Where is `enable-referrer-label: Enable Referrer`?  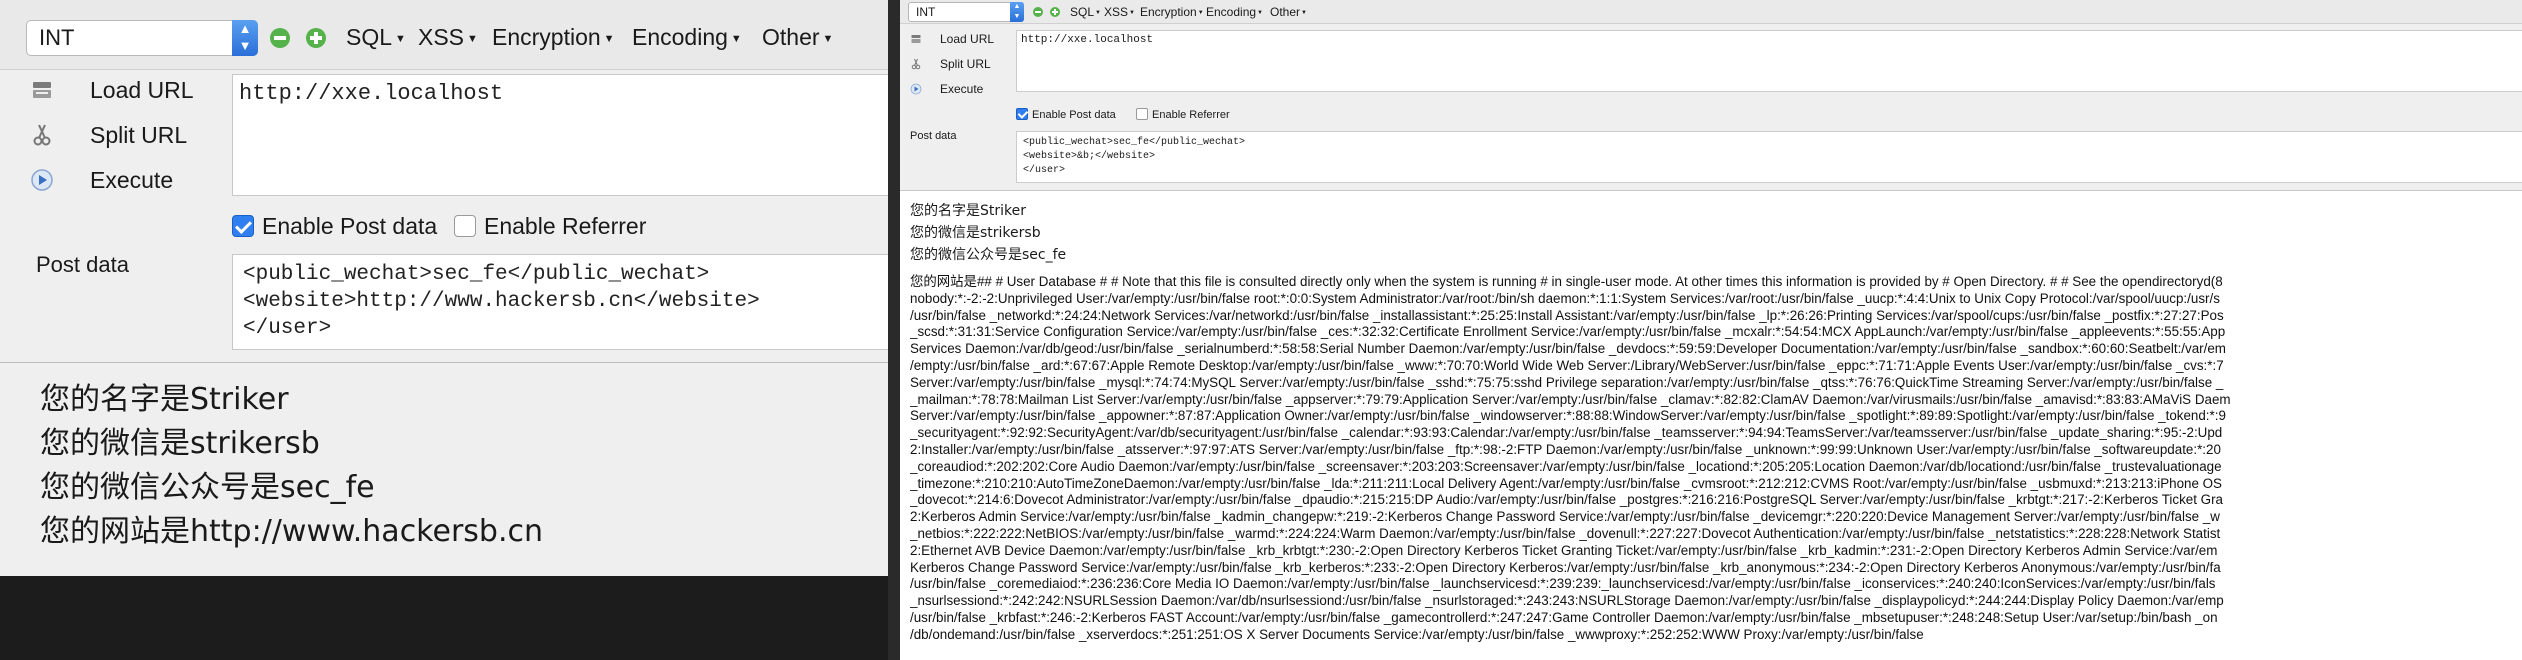 enable-referrer-label: Enable Referrer is located at coordinates (565, 226).